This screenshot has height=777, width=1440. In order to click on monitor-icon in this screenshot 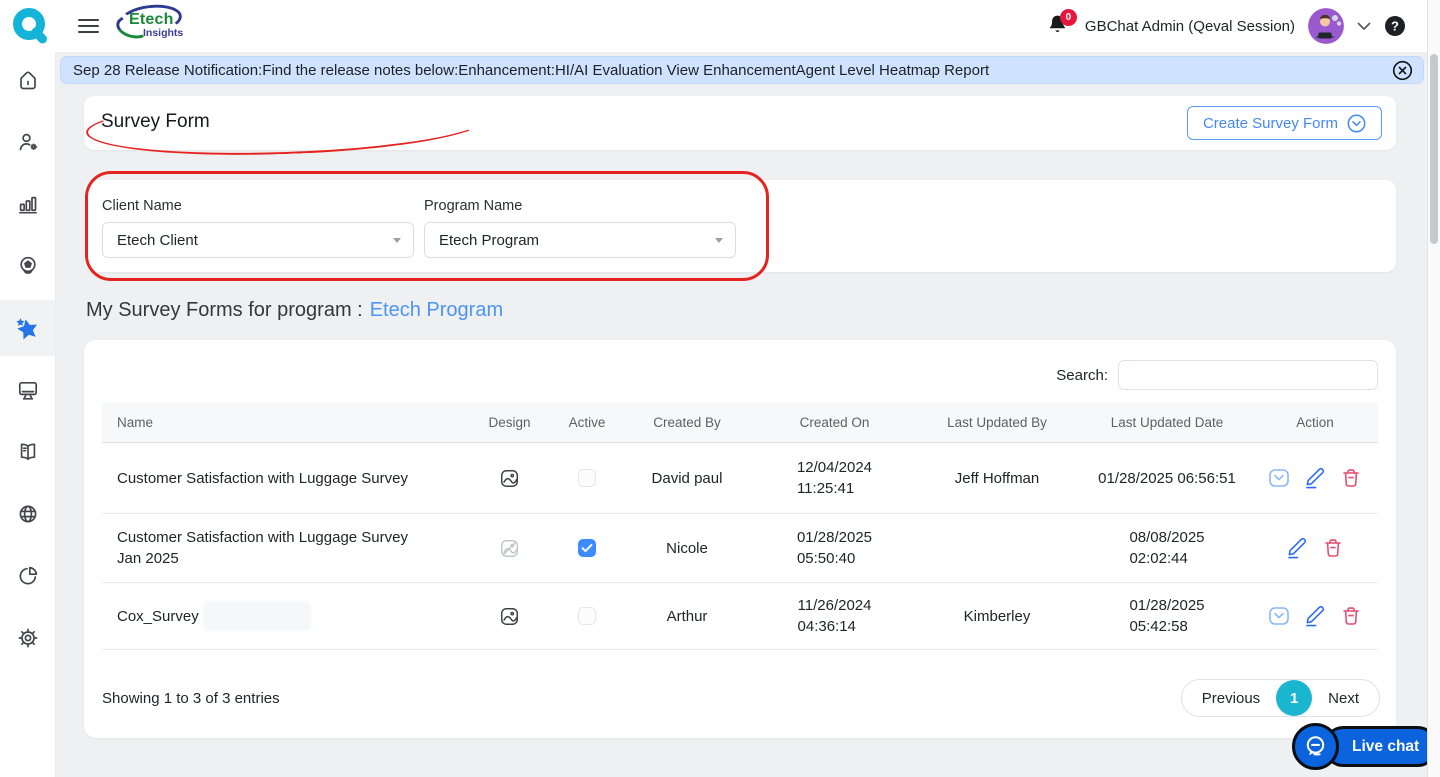, I will do `click(27, 390)`.